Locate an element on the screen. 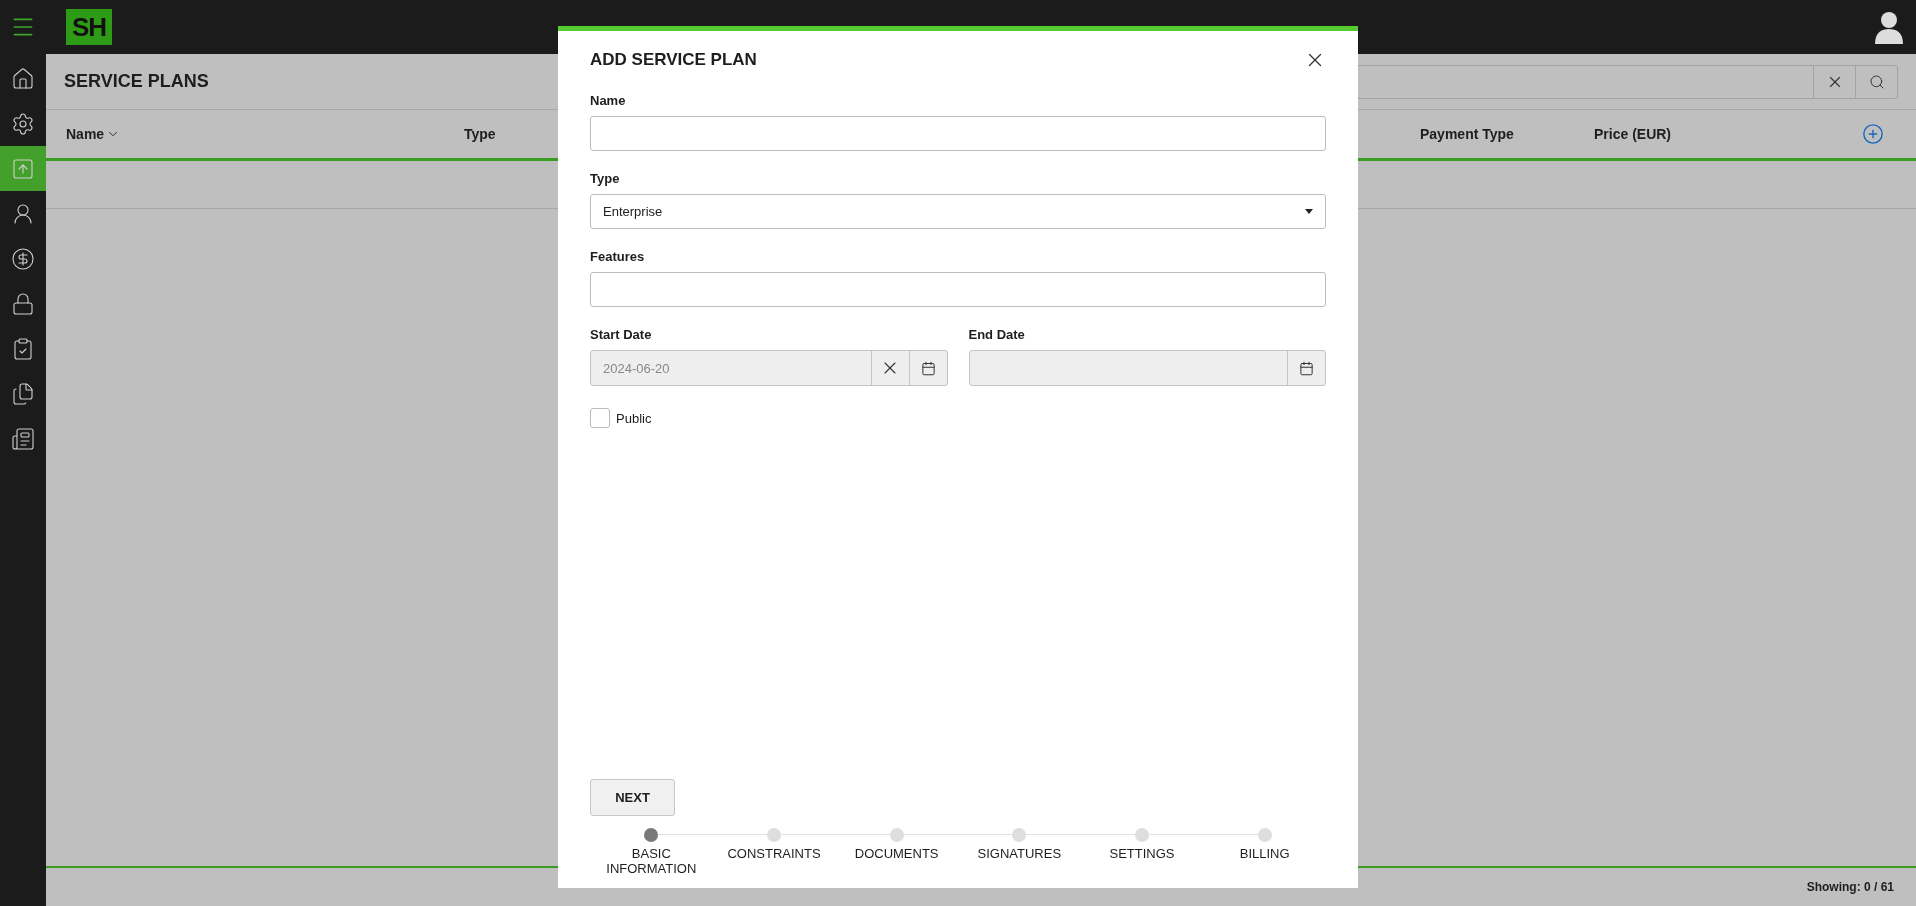 Image resolution: width=1916 pixels, height=906 pixels. caret-icon is located at coordinates (1309, 211).